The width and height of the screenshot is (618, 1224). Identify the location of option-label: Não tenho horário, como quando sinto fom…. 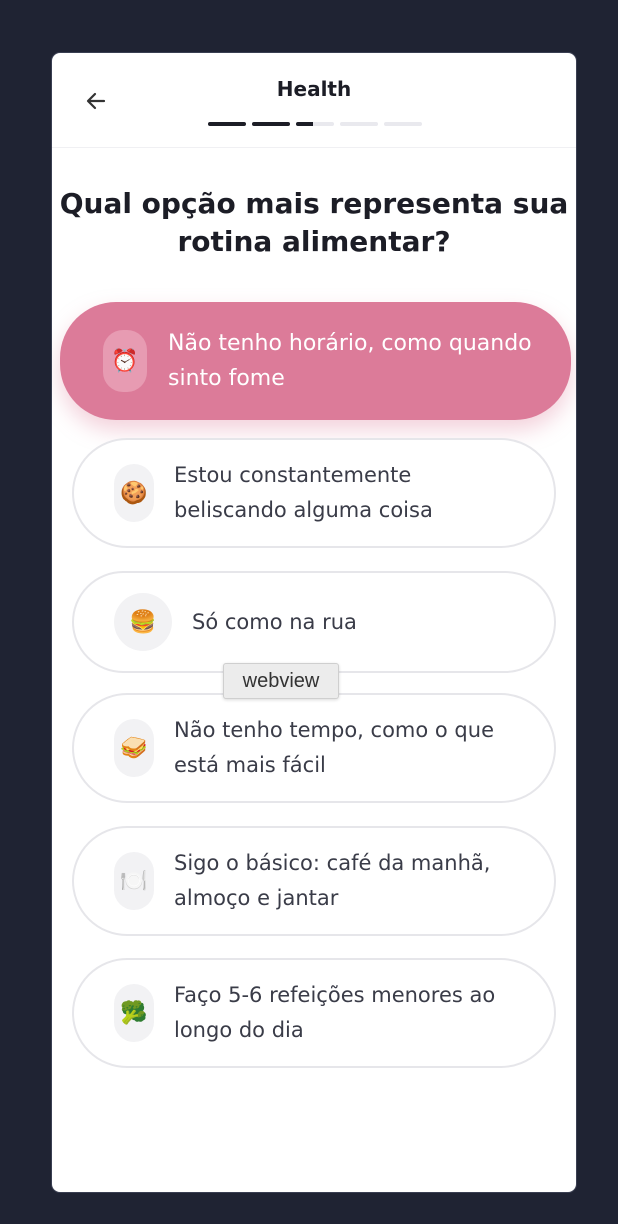
(350, 361).